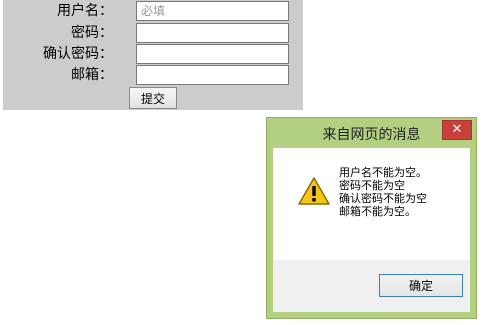 This screenshot has width=493, height=325. I want to click on message-line: 邮箱不能为空。, so click(377, 211).